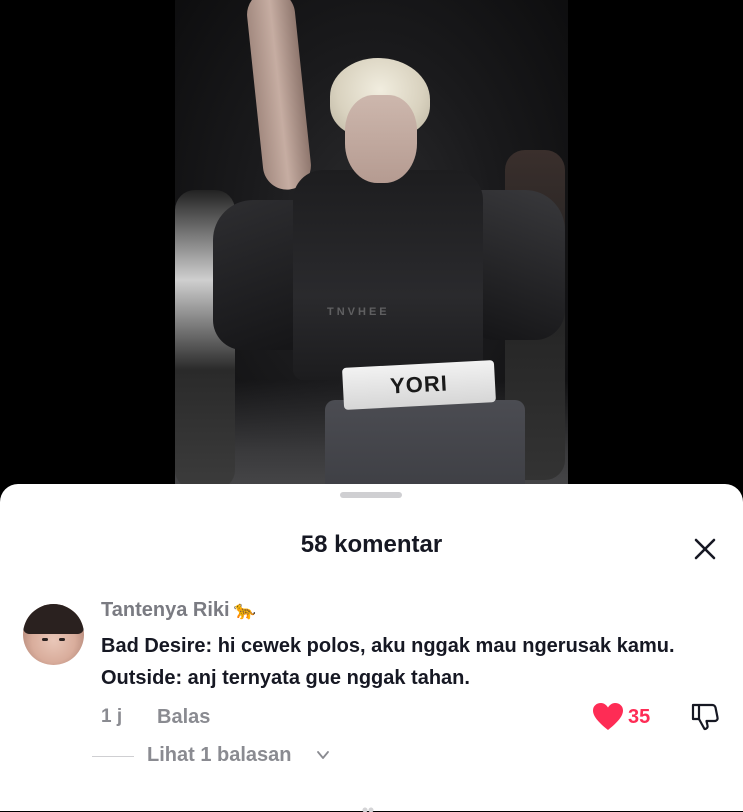 This screenshot has width=743, height=812. Describe the element at coordinates (219, 755) in the screenshot. I see `view-replies-label: Lihat 1 balasan` at that location.